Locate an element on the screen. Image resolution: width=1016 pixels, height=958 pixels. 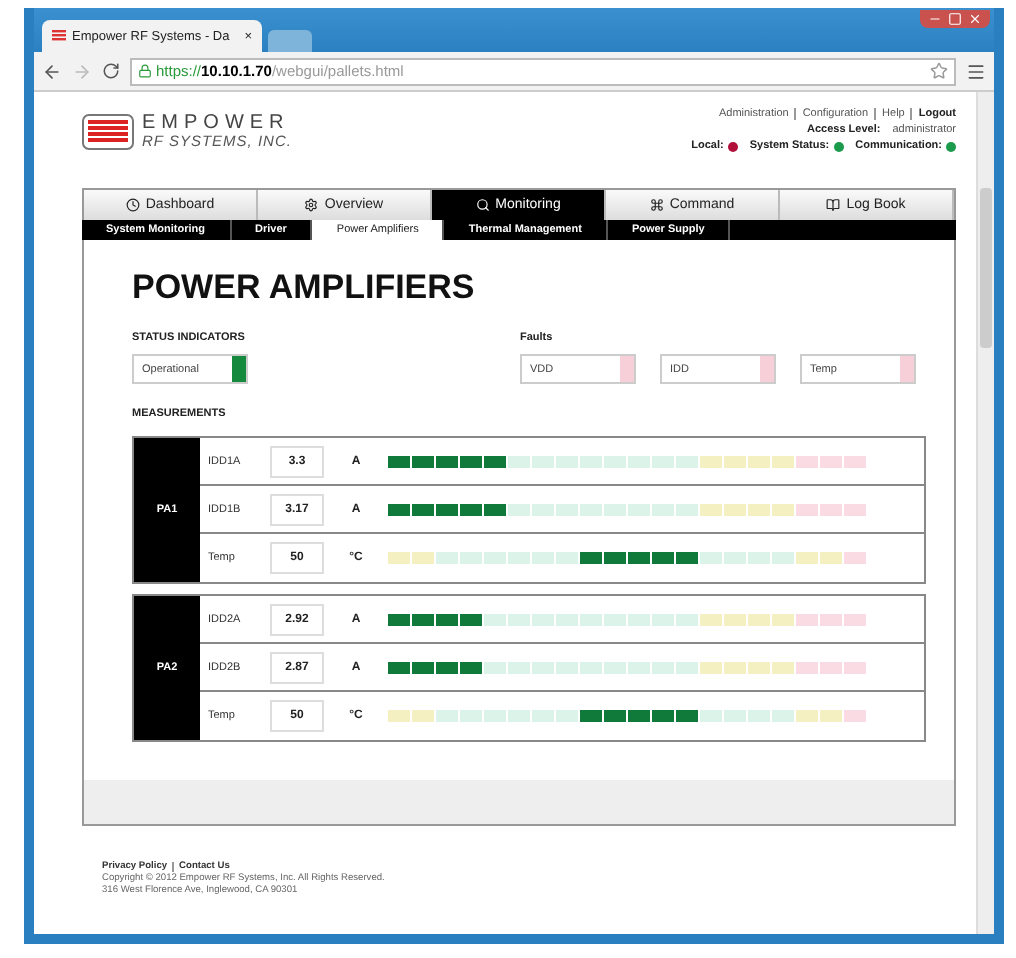
logo-icon is located at coordinates (108, 132).